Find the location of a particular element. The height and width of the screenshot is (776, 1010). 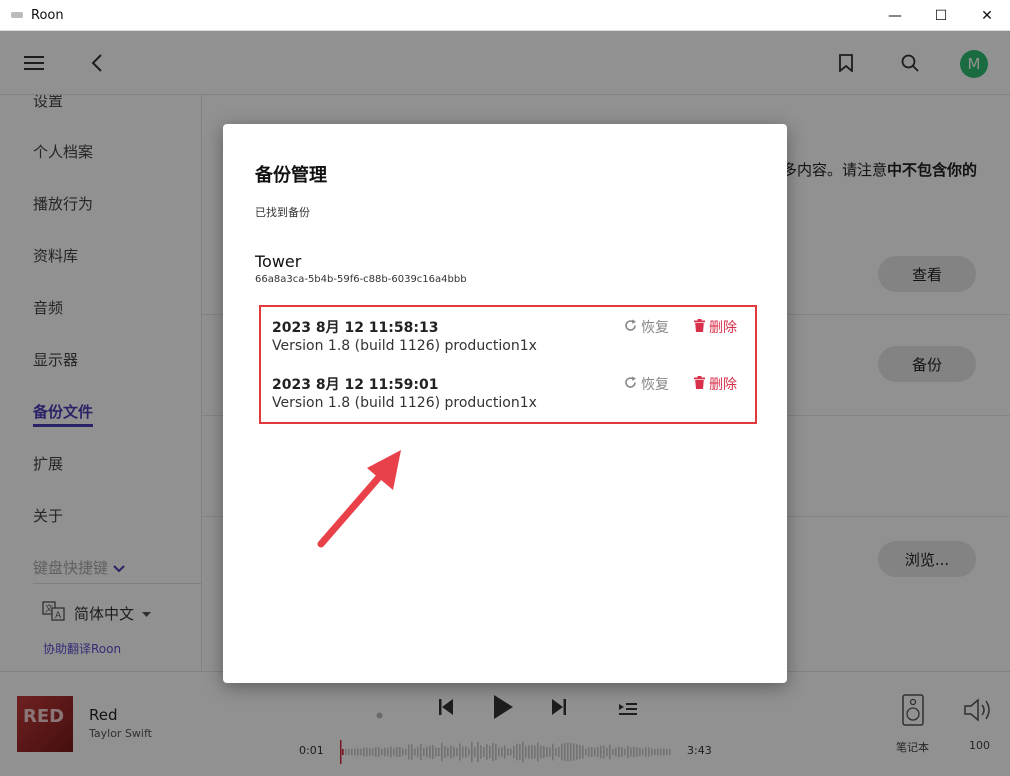

maximize-button: ☐ is located at coordinates (941, 15).